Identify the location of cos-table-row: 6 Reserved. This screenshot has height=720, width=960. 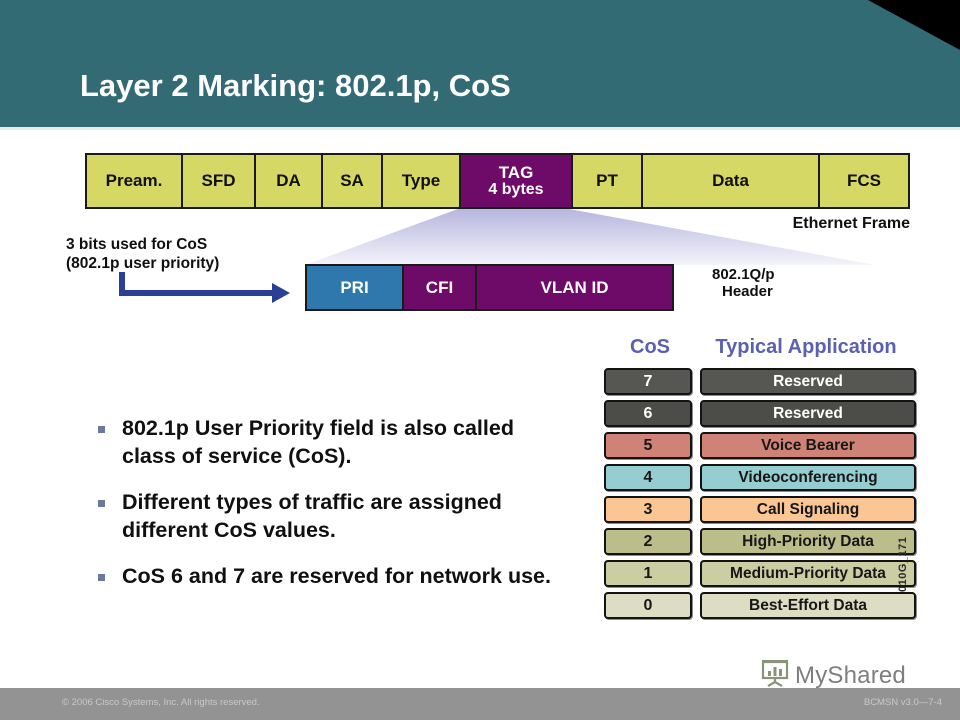
(760, 413).